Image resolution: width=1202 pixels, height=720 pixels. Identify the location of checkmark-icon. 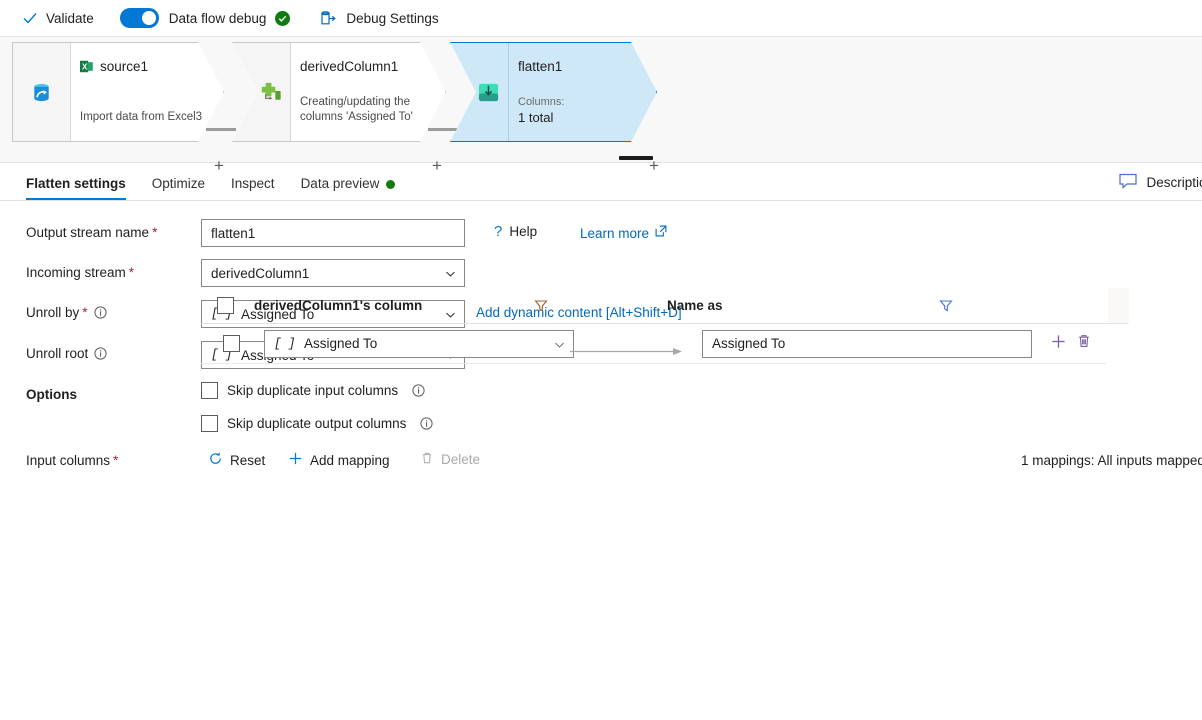
(30, 18).